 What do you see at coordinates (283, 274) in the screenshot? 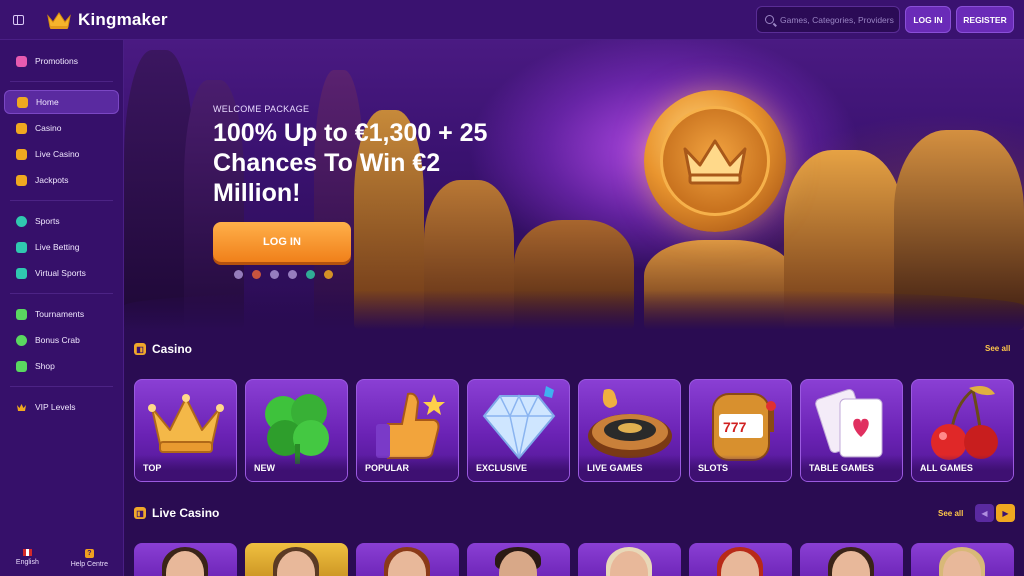
I see `payment-methods` at bounding box center [283, 274].